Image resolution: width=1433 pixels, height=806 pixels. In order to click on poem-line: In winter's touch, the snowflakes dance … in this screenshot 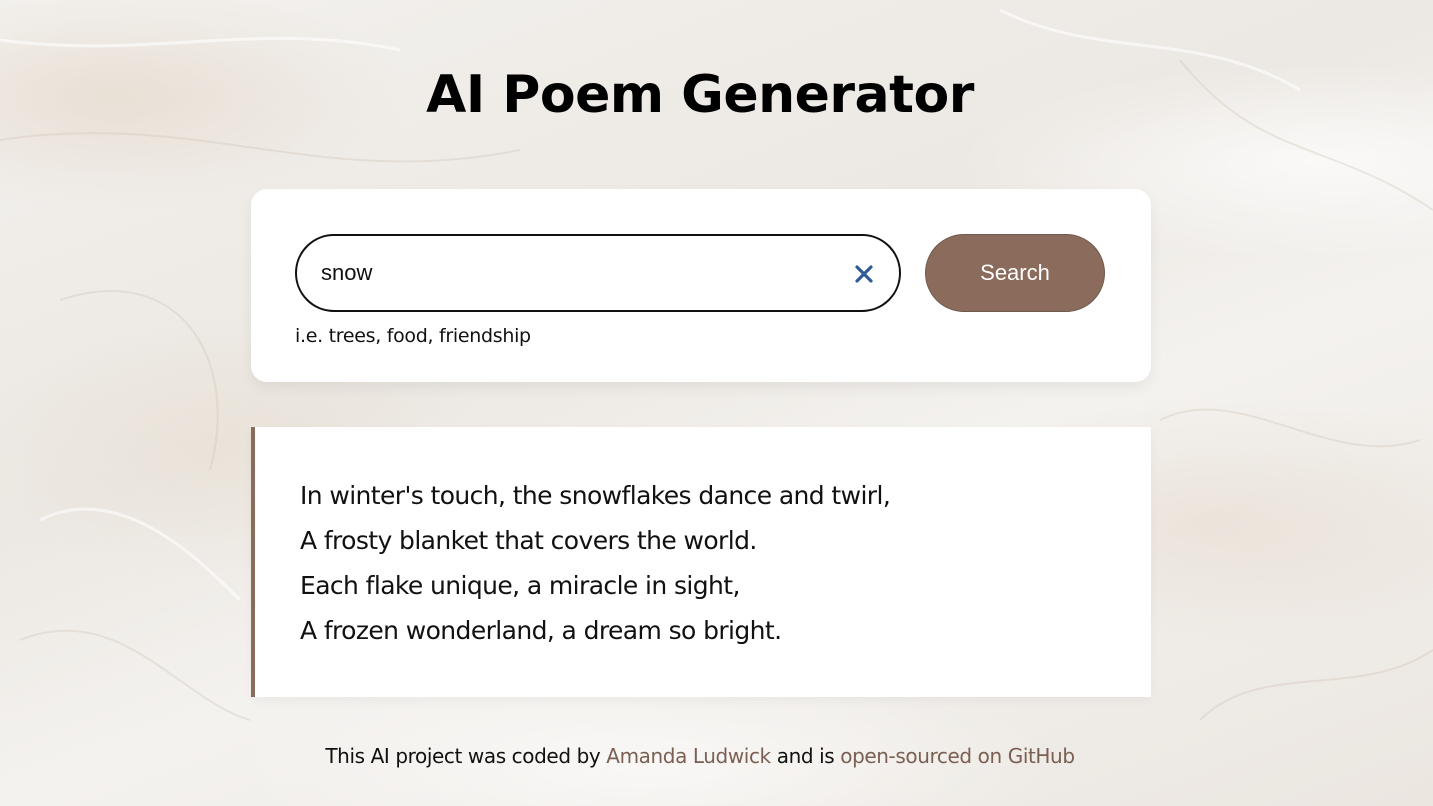, I will do `click(595, 495)`.